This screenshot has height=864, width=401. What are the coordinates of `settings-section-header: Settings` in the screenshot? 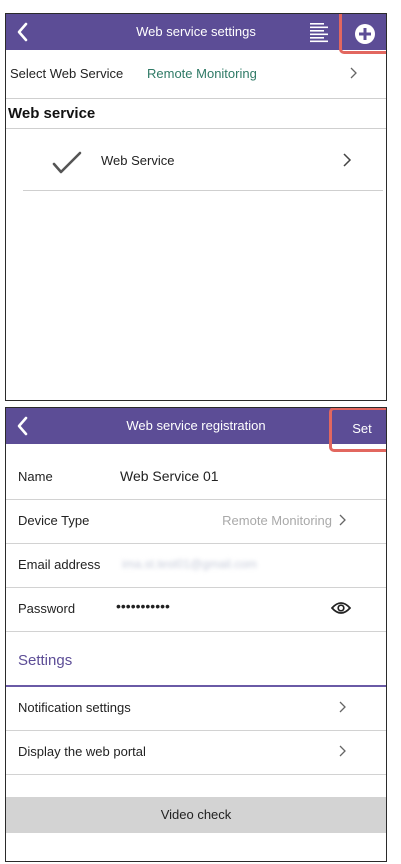 It's located at (196, 664).